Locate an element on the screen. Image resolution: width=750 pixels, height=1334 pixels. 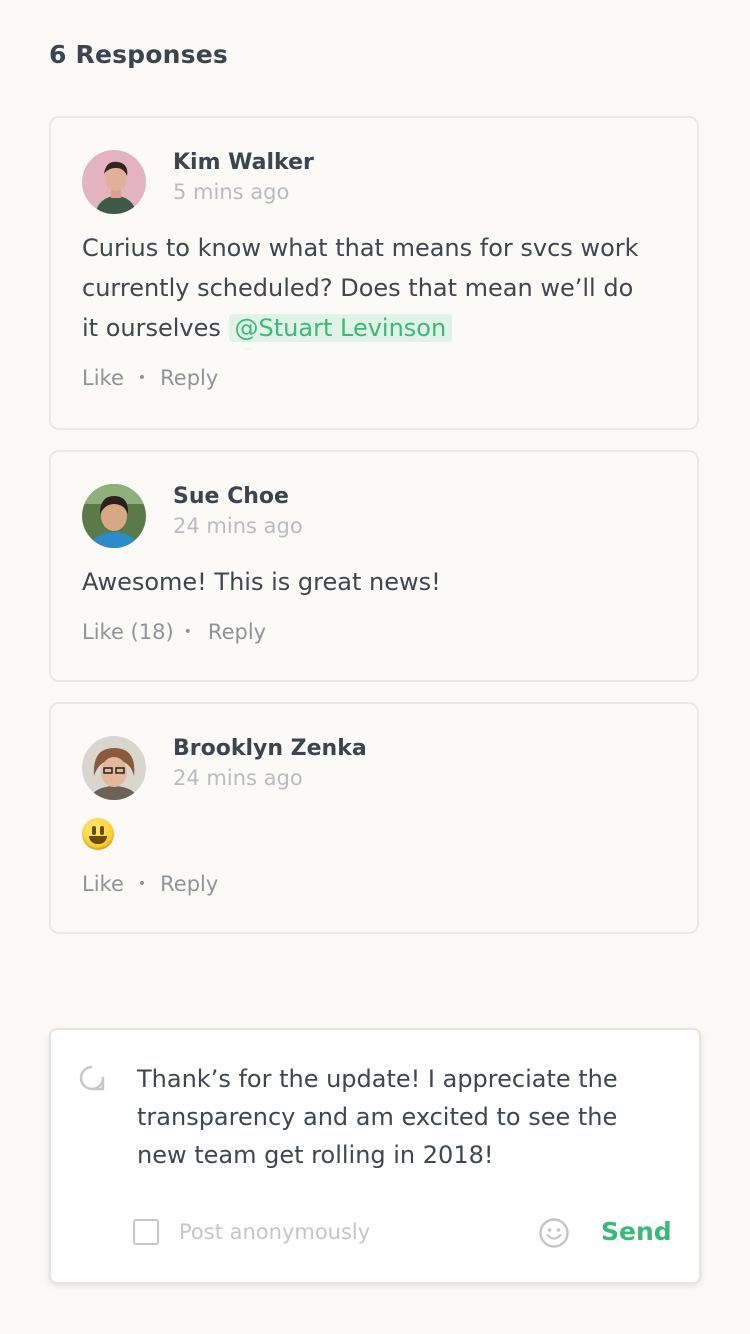
smiley-emoji-icon is located at coordinates (98, 834).